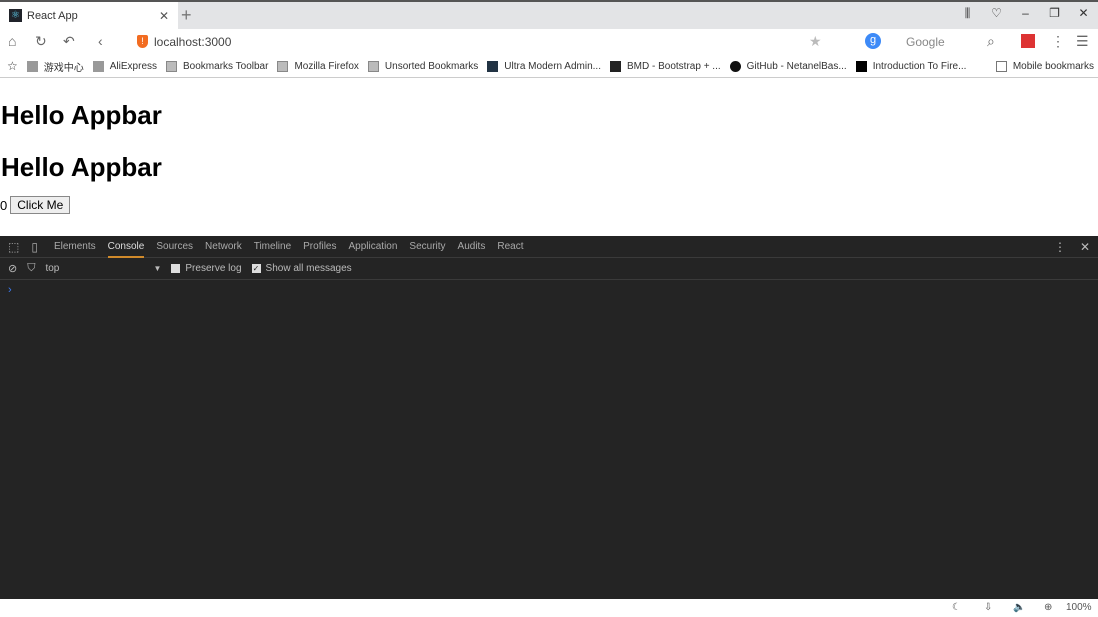 This screenshot has width=1098, height=617. Describe the element at coordinates (318, 66) in the screenshot. I see `bookmark: Mozilla Firefox` at that location.